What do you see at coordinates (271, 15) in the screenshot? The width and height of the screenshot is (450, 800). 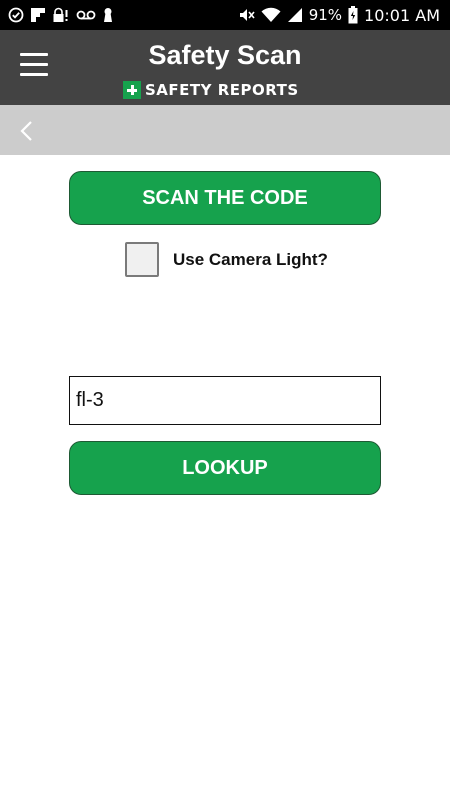 I see `wifi-icon` at bounding box center [271, 15].